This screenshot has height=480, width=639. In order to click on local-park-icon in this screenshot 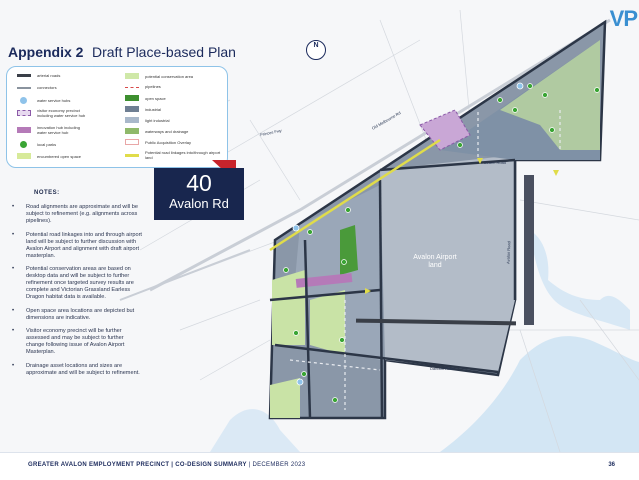, I will do `click(23, 144)`.